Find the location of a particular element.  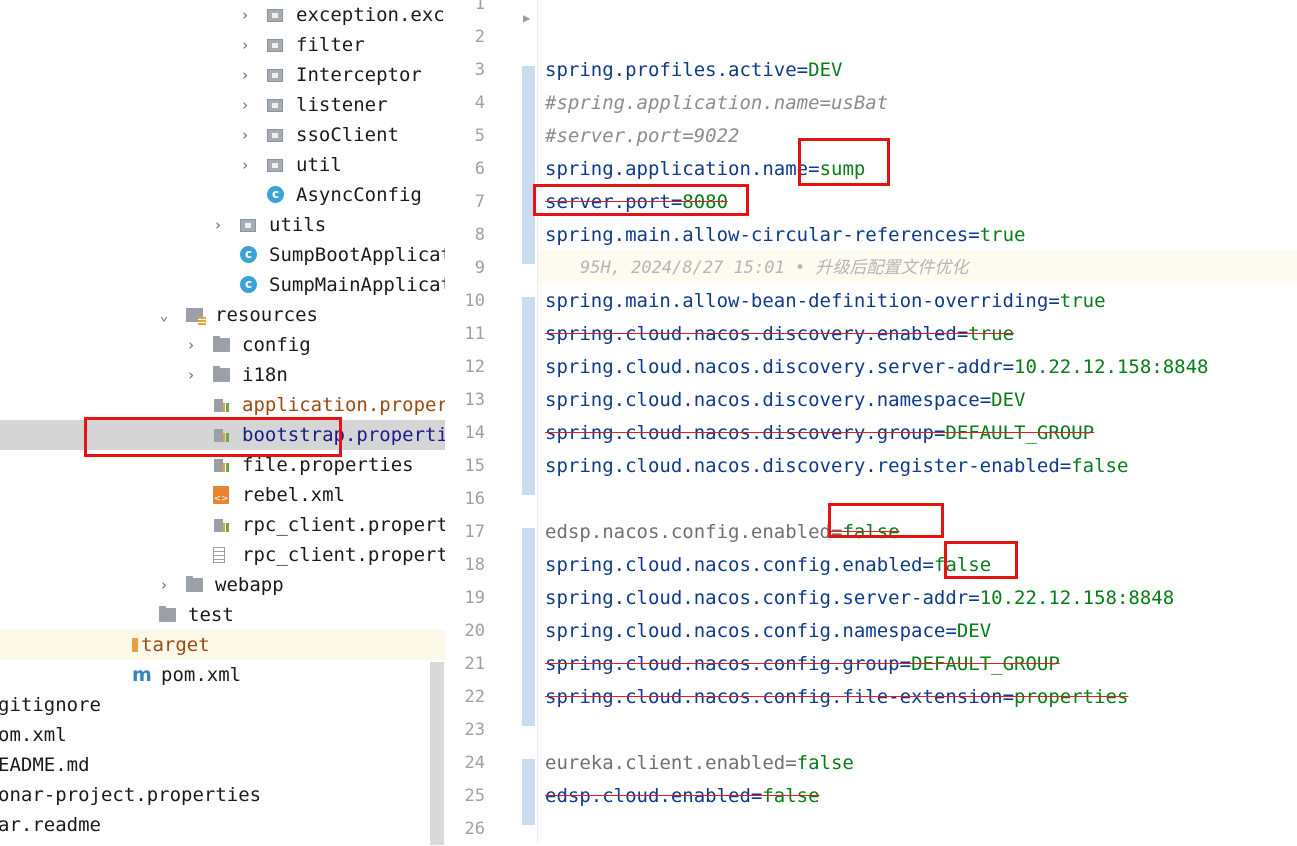

tree-item: om.xml is located at coordinates (222, 735).